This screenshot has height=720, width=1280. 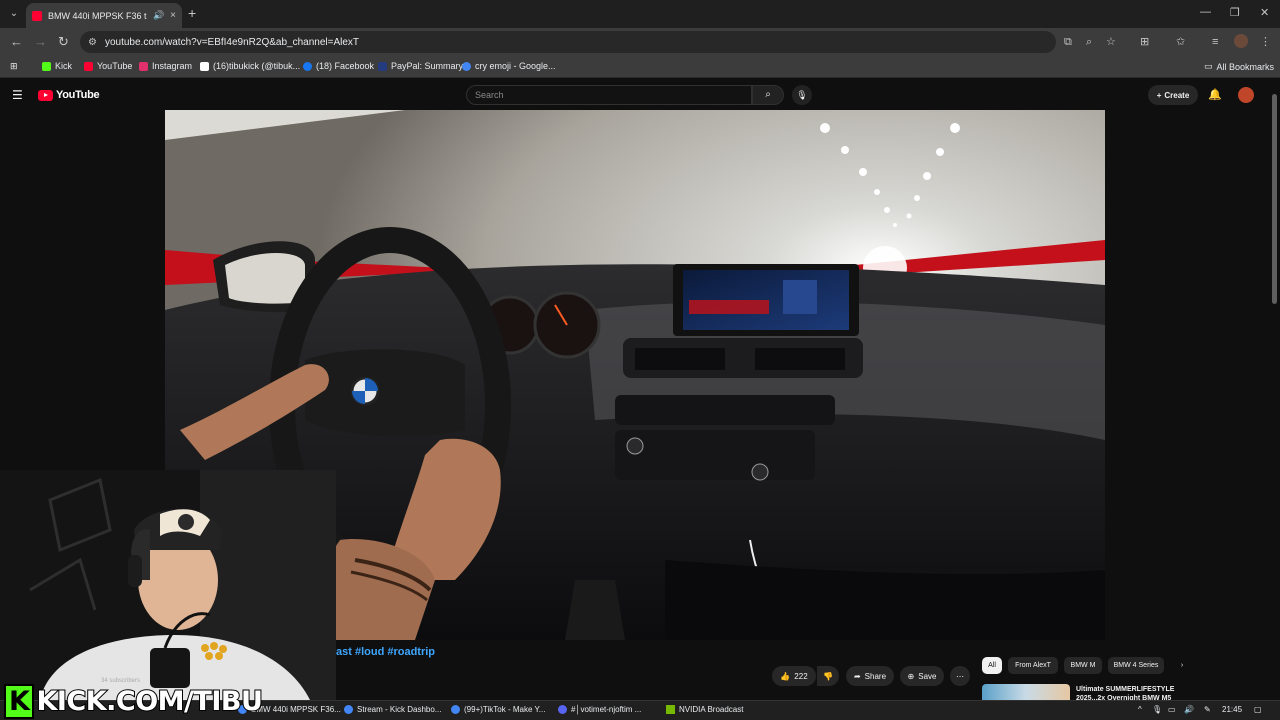 What do you see at coordinates (204, 66) in the screenshot?
I see `tiktok-icon` at bounding box center [204, 66].